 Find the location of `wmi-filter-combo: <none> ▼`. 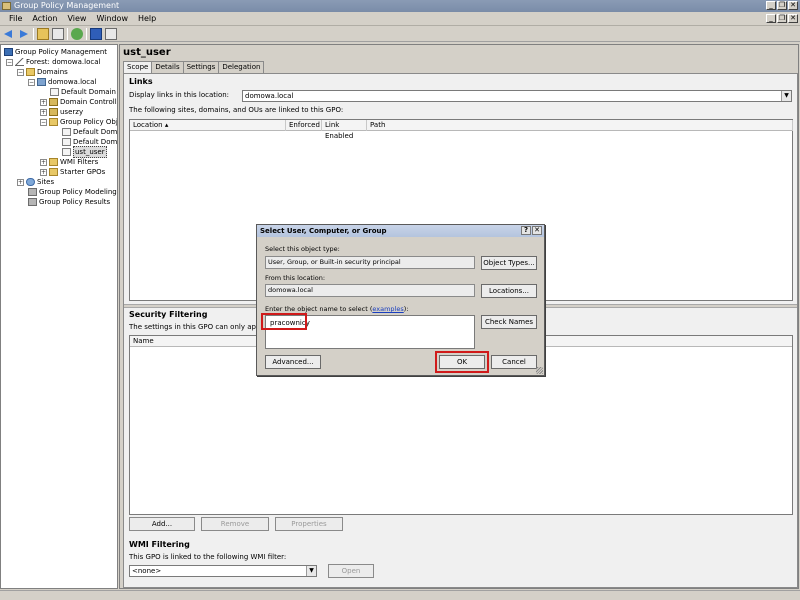

wmi-filter-combo: <none> ▼ is located at coordinates (223, 571).